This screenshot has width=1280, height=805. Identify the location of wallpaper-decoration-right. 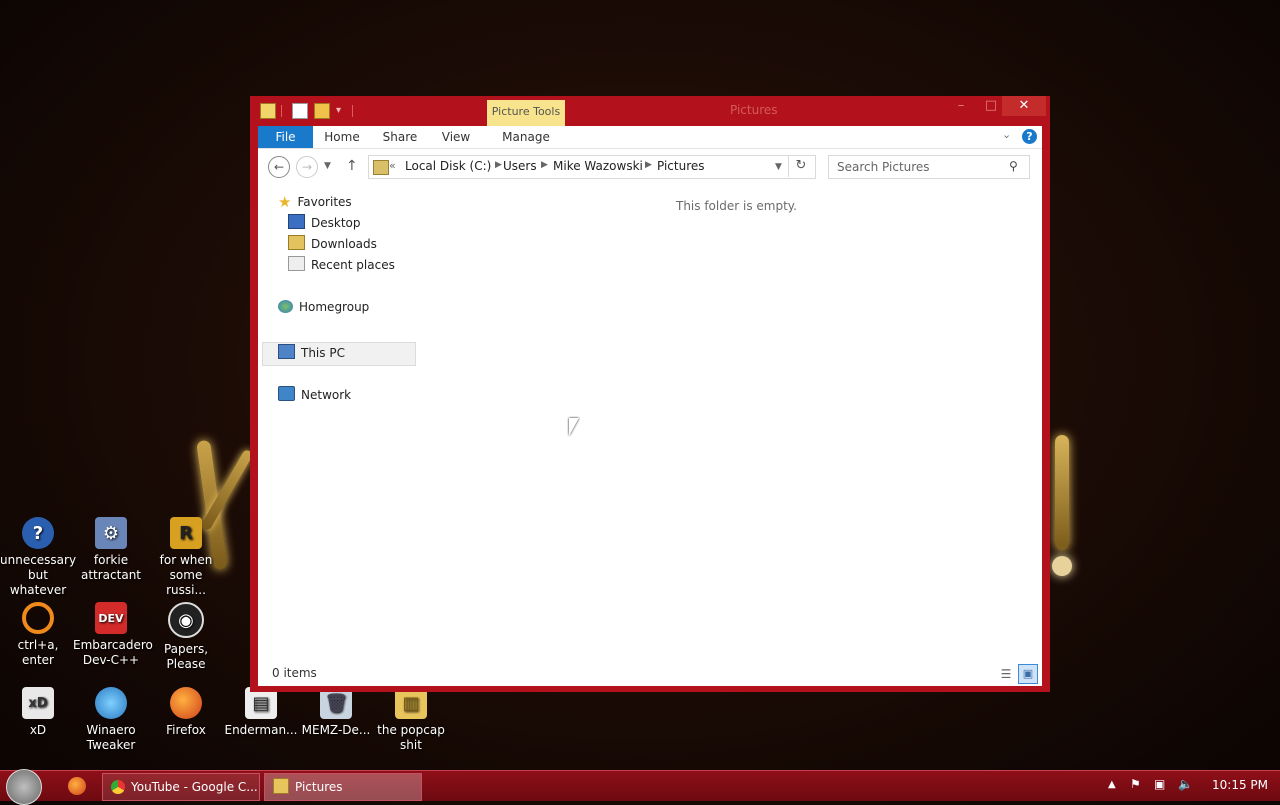
(1062, 492).